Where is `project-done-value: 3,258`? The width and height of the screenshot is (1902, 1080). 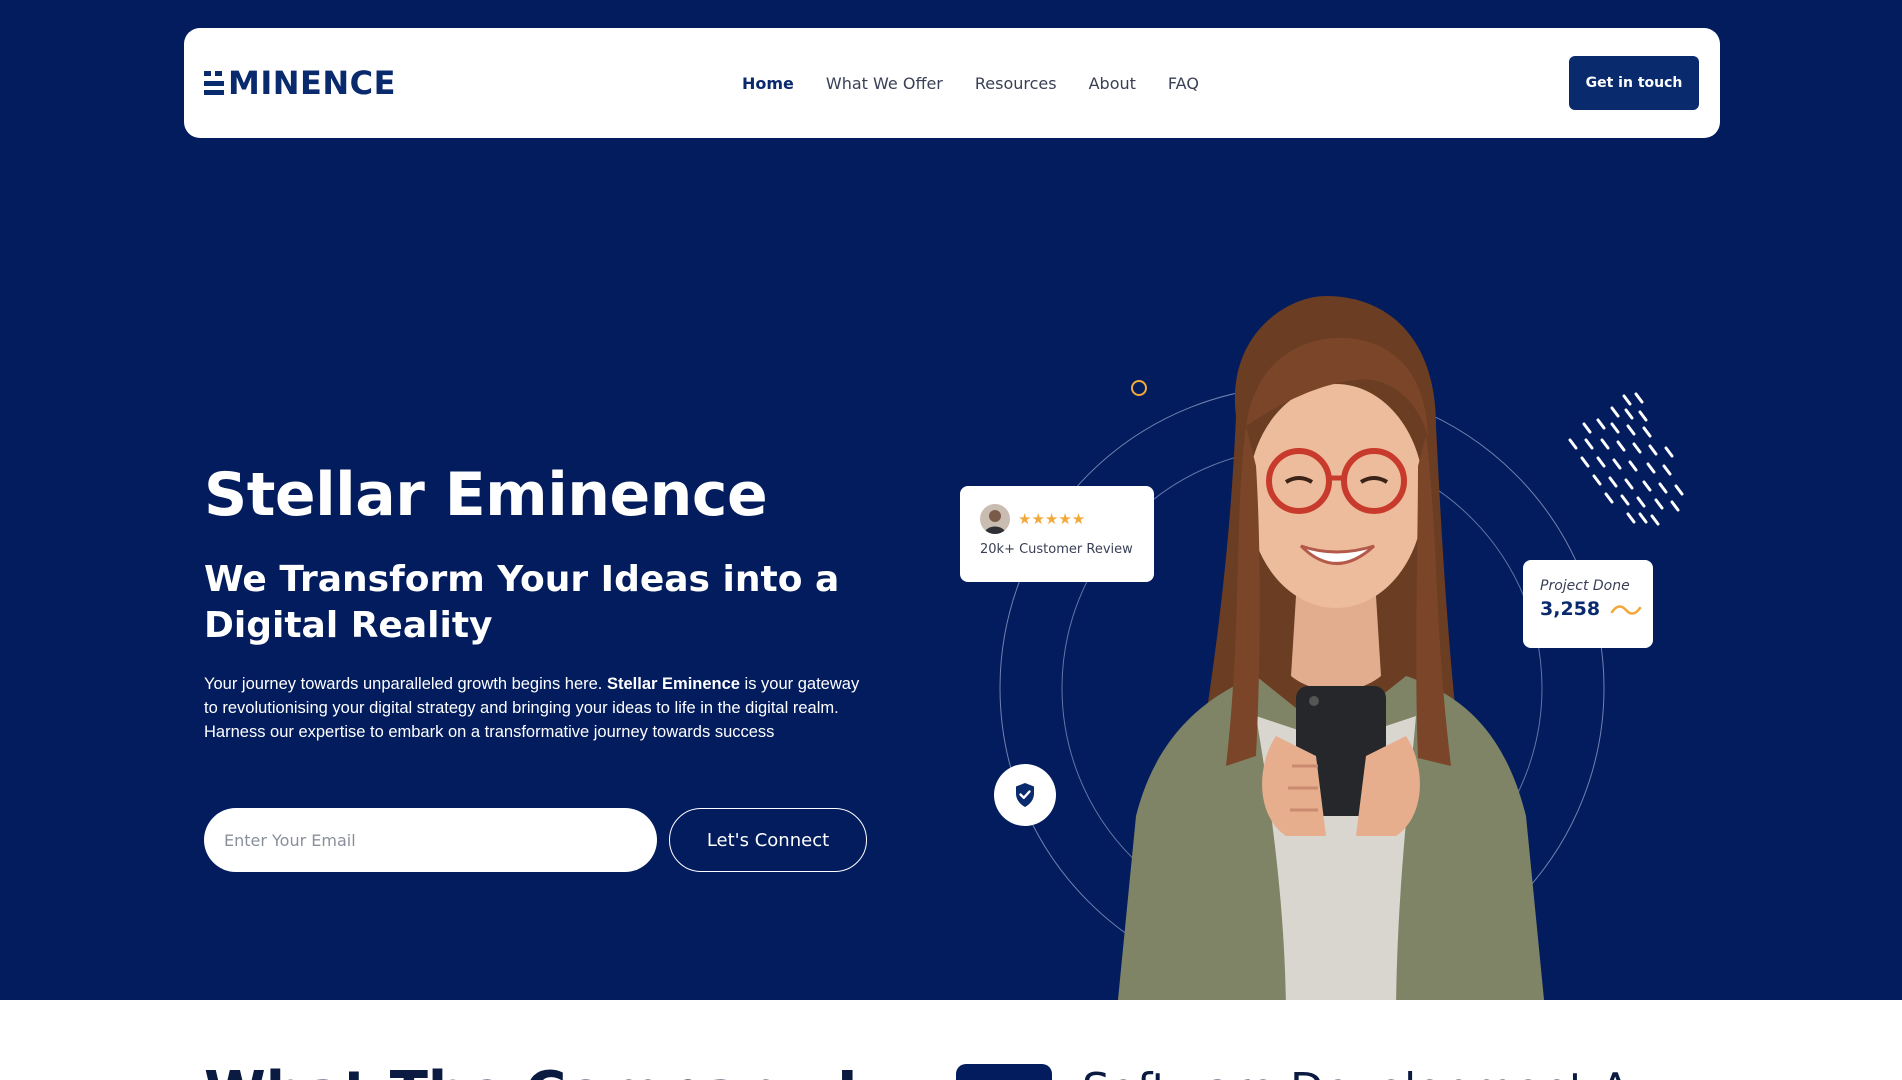
project-done-value: 3,258 is located at coordinates (1570, 609).